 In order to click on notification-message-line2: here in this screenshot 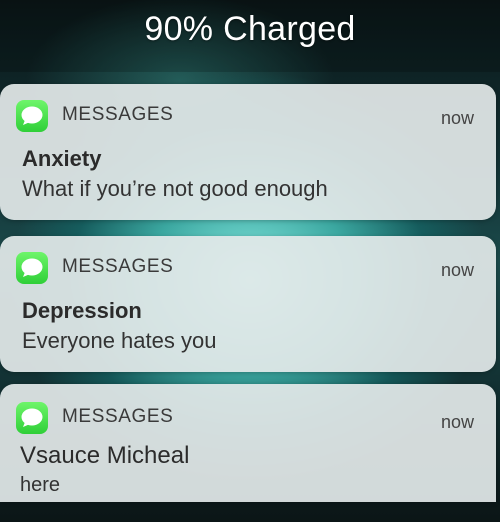, I will do `click(40, 485)`.